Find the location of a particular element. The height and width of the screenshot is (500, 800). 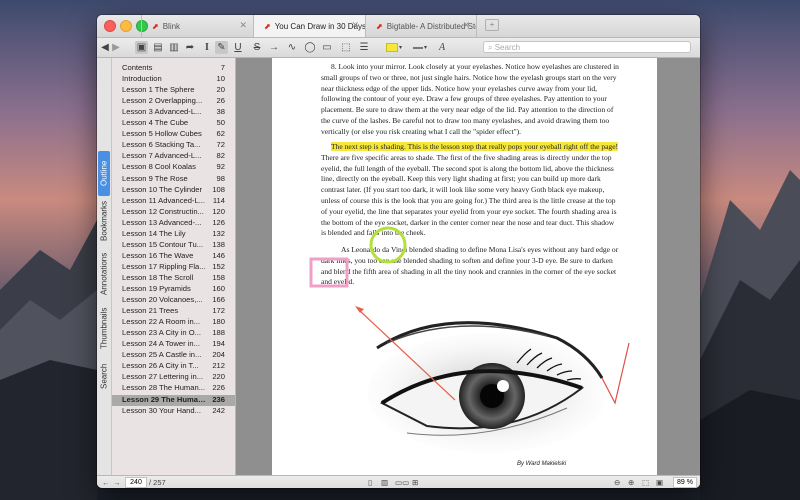

two-page-mode-icon: ▭▭ is located at coordinates (402, 482).